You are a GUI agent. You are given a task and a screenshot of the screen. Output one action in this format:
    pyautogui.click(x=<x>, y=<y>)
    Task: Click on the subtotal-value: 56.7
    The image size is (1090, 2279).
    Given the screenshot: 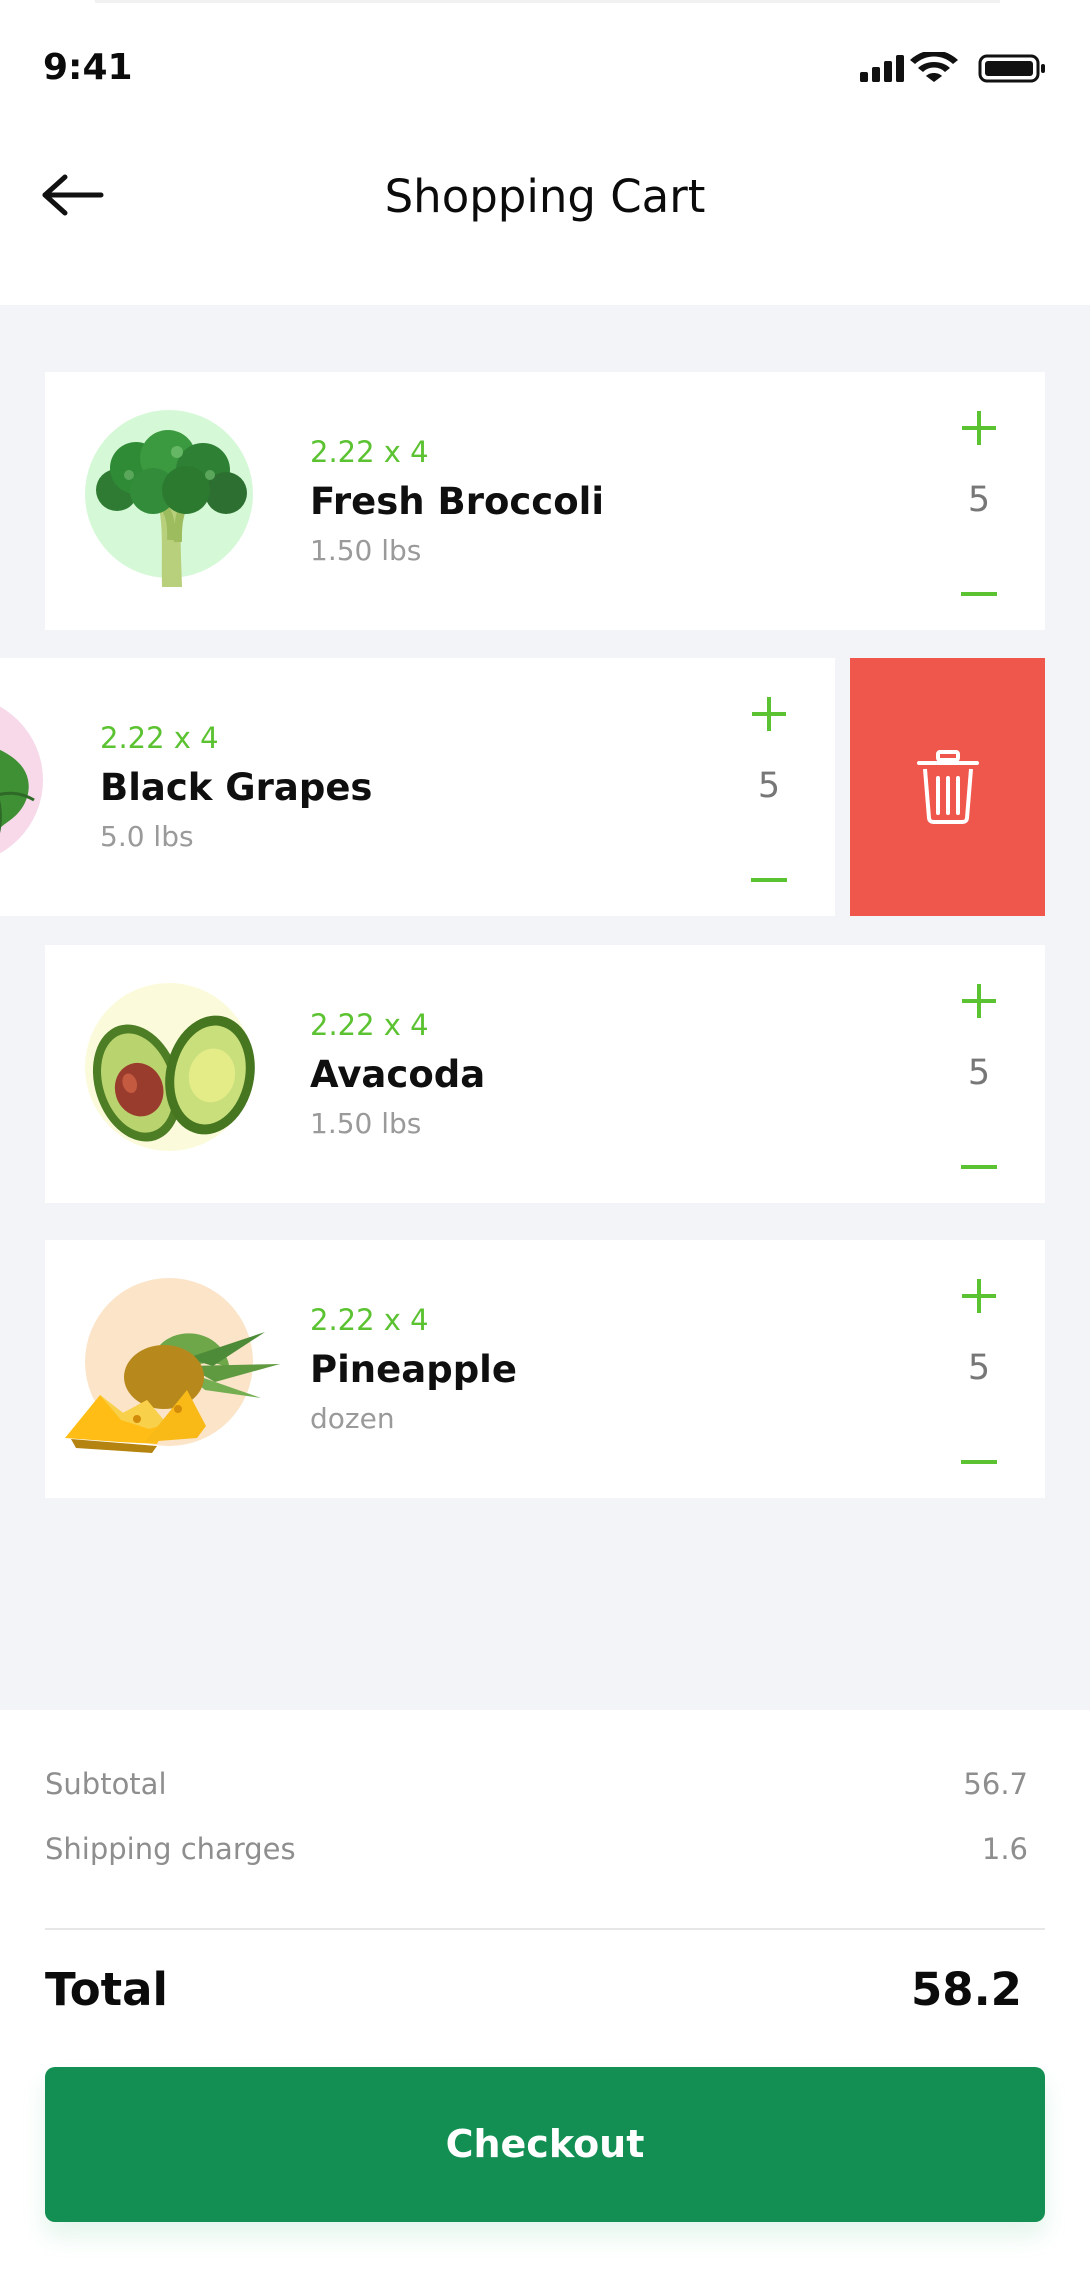 What is the action you would take?
    pyautogui.click(x=995, y=1784)
    